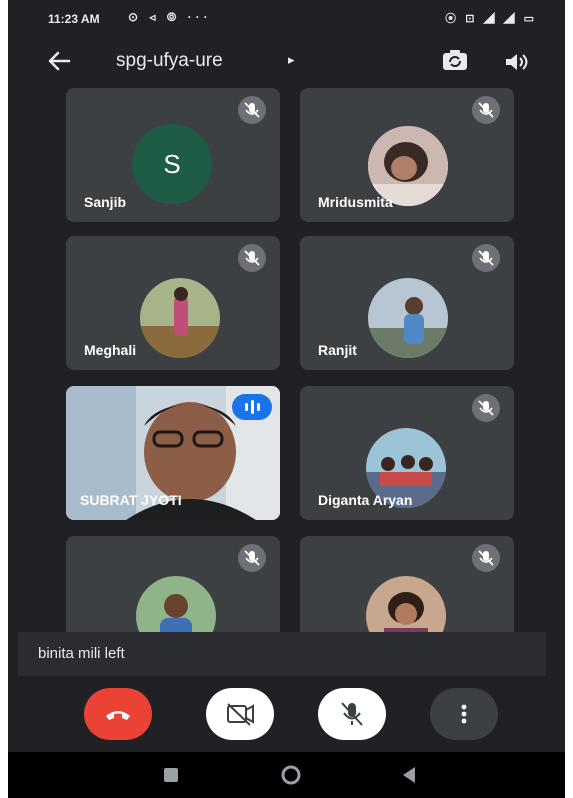 This screenshot has height=798, width=573. What do you see at coordinates (491, 19) in the screenshot?
I see `status-right-icons: ⦿ ⊡ ◢ ◢ ▭` at bounding box center [491, 19].